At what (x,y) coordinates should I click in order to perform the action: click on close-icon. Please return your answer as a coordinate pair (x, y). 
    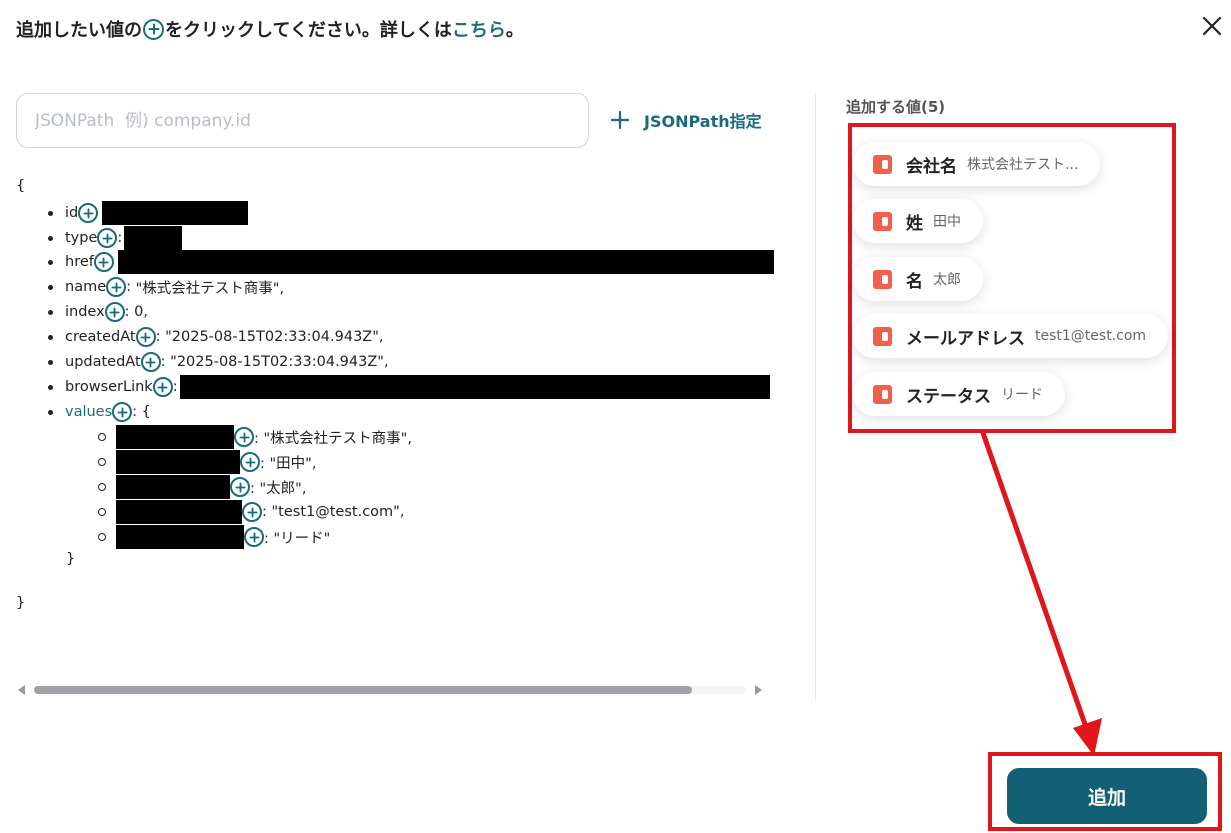
    Looking at the image, I should click on (1212, 26).